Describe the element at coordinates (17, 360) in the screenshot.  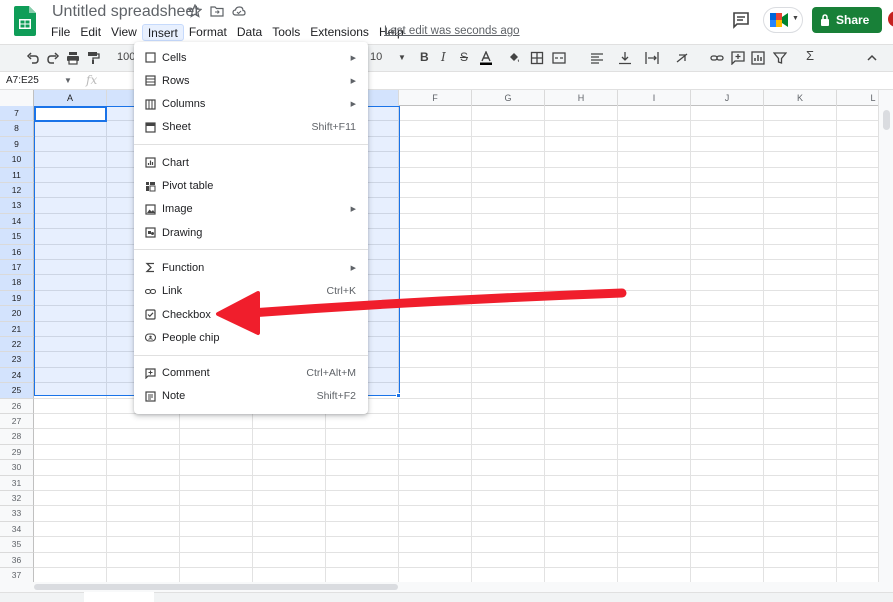
I see `row-header: 23` at that location.